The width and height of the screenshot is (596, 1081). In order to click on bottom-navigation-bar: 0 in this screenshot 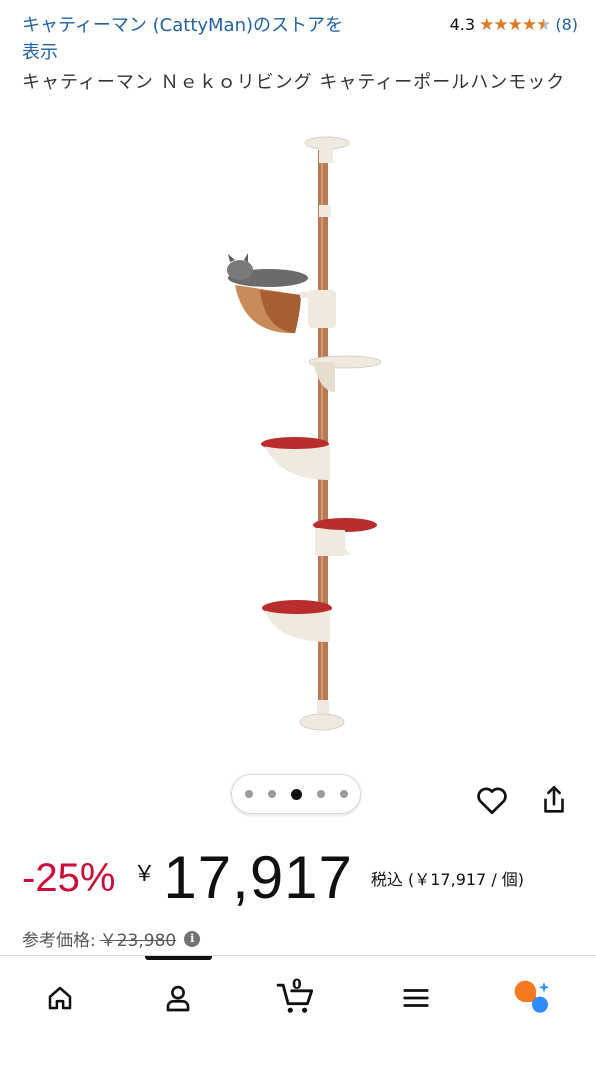, I will do `click(298, 1018)`.